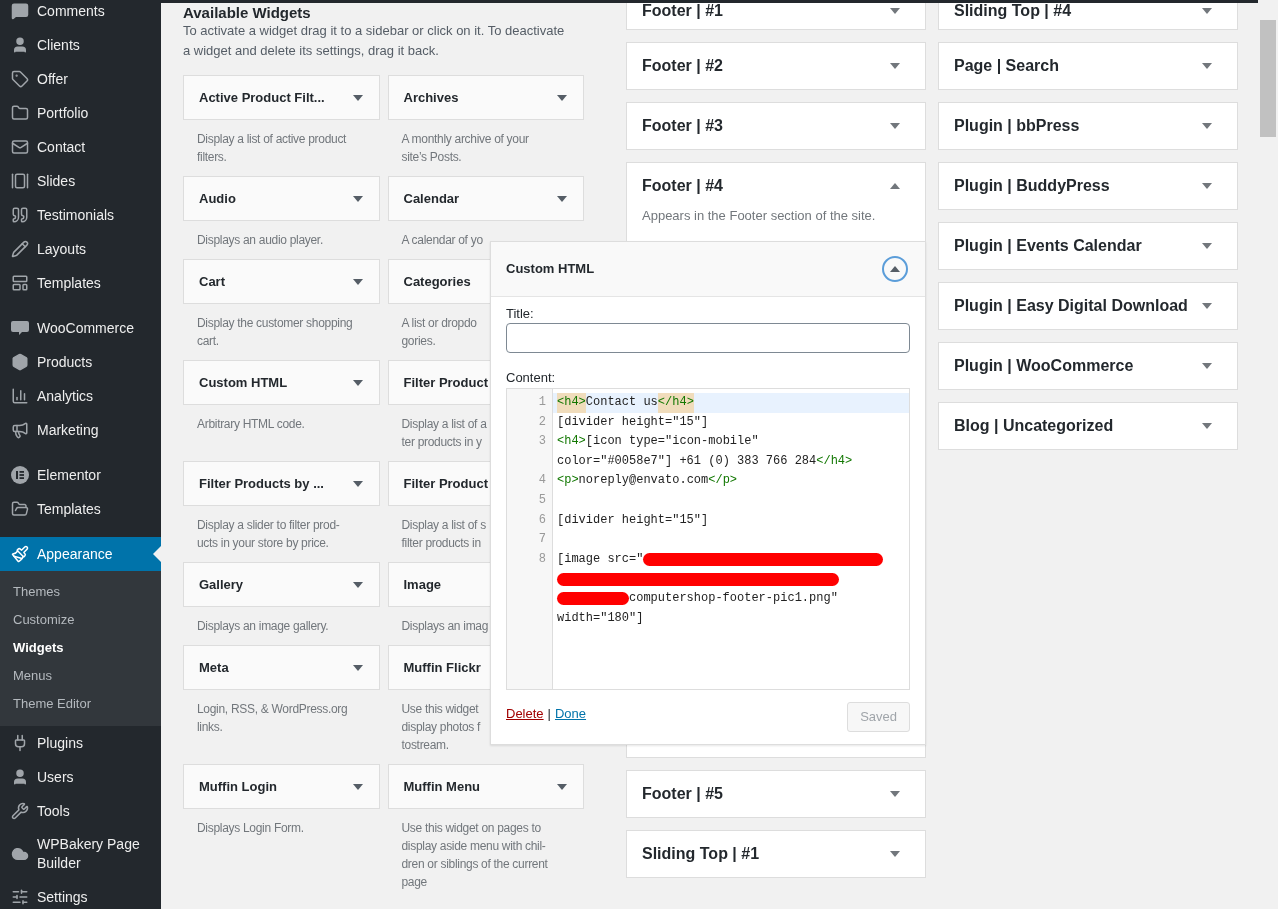 Image resolution: width=1278 pixels, height=909 pixels. I want to click on widget-box: Gallery, so click(281, 584).